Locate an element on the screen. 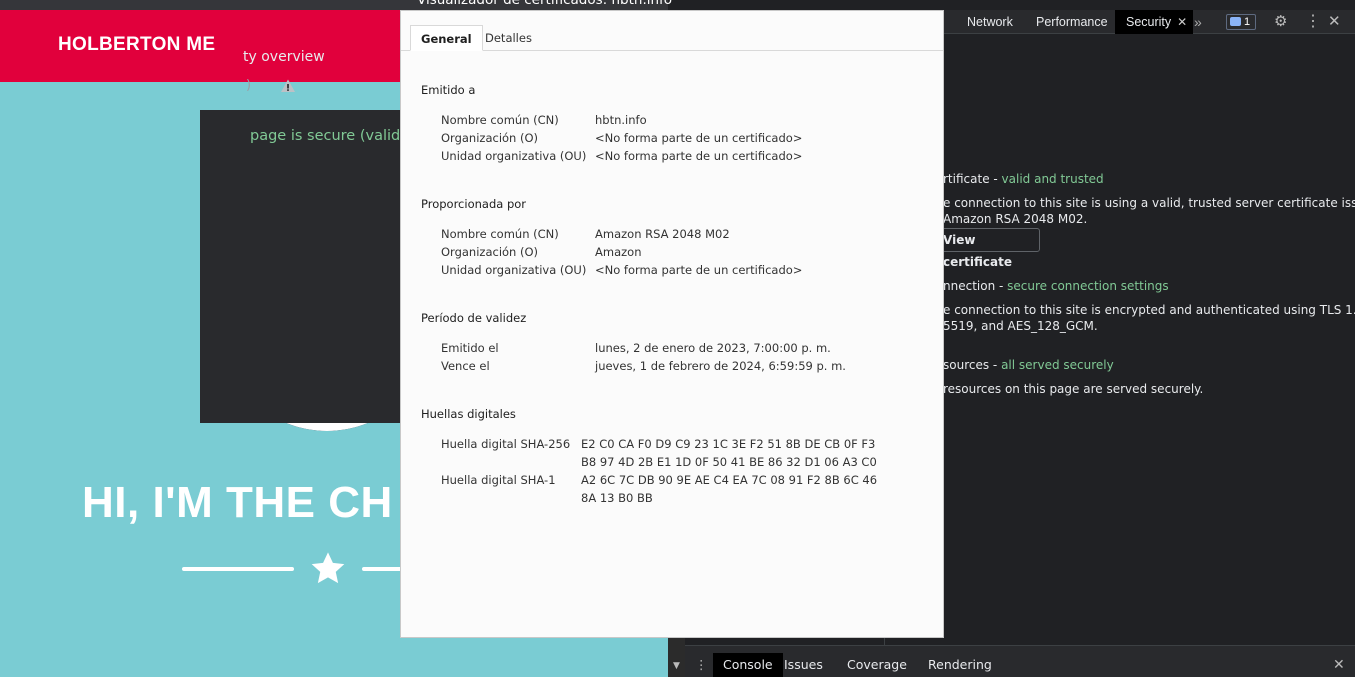 The width and height of the screenshot is (1355, 677). tab-network: Network is located at coordinates (990, 22).